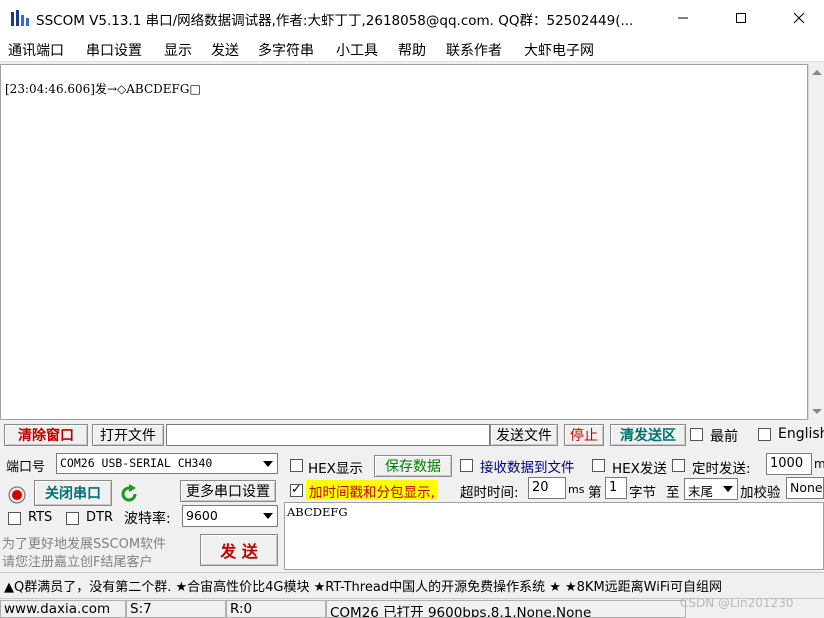 This screenshot has height=618, width=824. I want to click on maximize-button, so click(741, 18).